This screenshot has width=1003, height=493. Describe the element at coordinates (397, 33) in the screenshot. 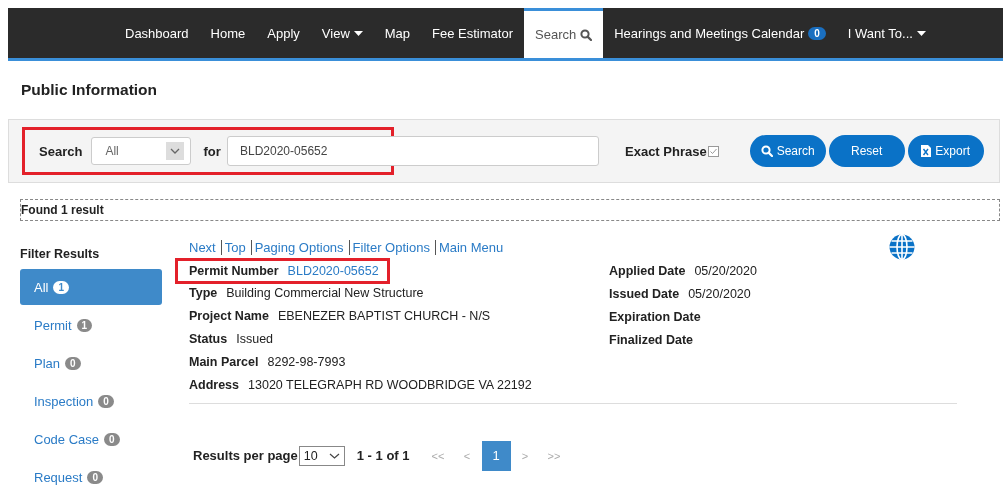

I see `nav-tab: Map` at that location.